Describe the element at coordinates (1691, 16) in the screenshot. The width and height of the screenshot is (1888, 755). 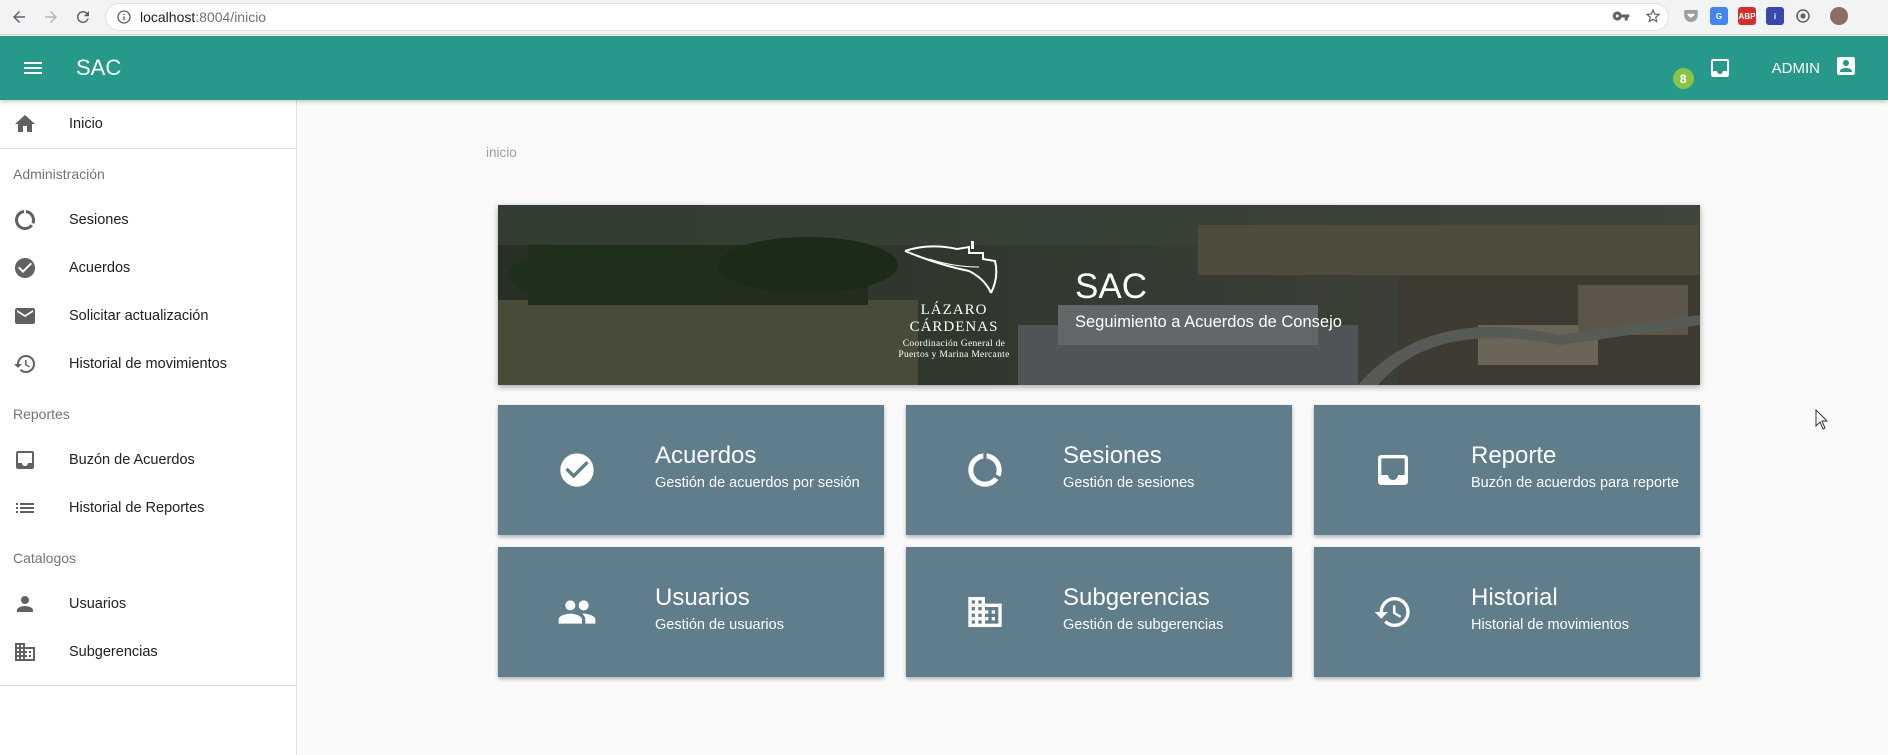
I see `pocket-icon` at that location.